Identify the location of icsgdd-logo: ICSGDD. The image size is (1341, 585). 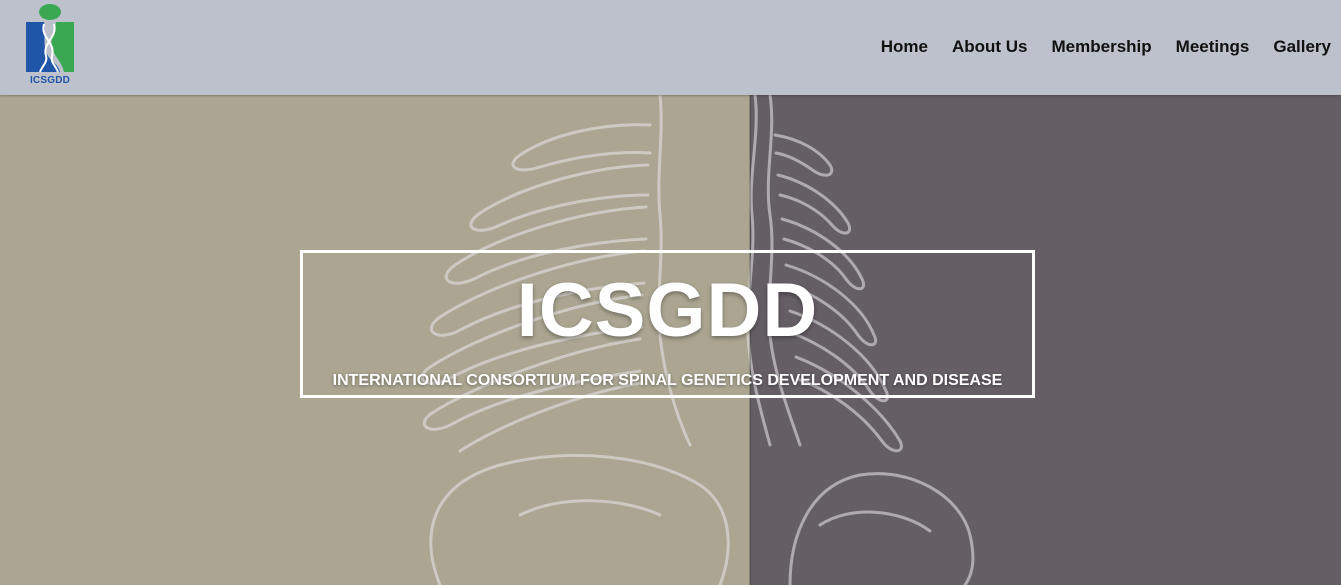
(50, 46).